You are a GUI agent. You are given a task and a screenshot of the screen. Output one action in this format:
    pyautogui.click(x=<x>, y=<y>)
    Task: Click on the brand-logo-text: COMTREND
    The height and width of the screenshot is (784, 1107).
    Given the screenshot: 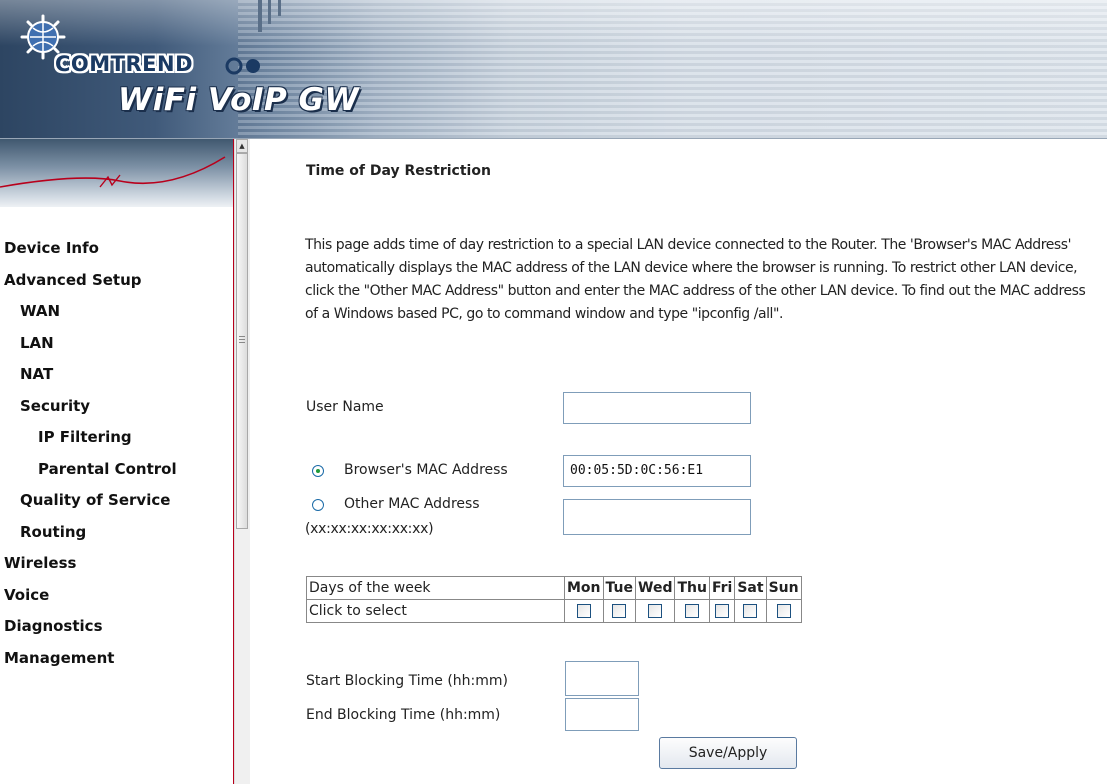 What is the action you would take?
    pyautogui.click(x=124, y=64)
    